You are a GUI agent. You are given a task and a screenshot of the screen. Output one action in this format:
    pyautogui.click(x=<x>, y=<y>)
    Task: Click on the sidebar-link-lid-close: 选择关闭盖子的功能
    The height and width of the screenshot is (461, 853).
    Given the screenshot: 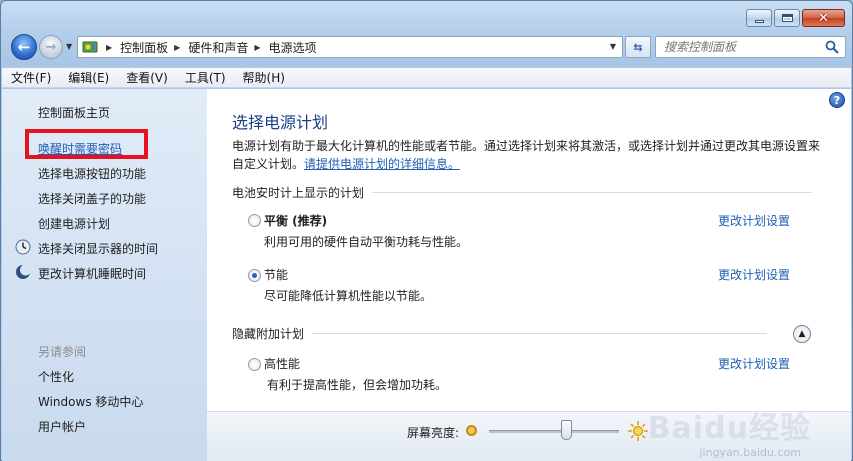 What is the action you would take?
    pyautogui.click(x=92, y=198)
    